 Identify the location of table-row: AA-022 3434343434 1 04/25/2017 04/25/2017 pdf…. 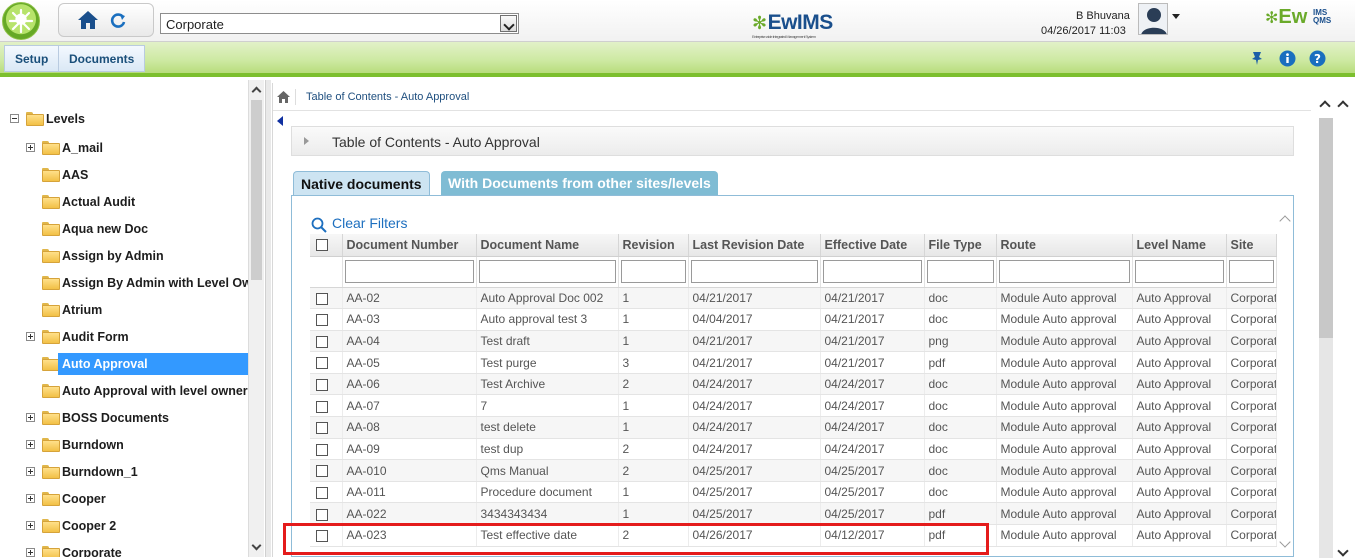
(793, 514).